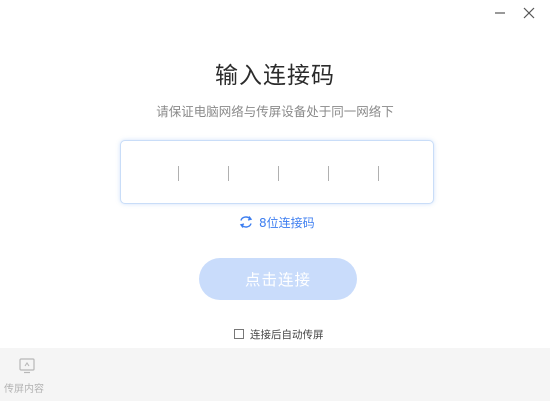 The image size is (550, 401). Describe the element at coordinates (24, 389) in the screenshot. I see `share-content-label: 传屏内容` at that location.